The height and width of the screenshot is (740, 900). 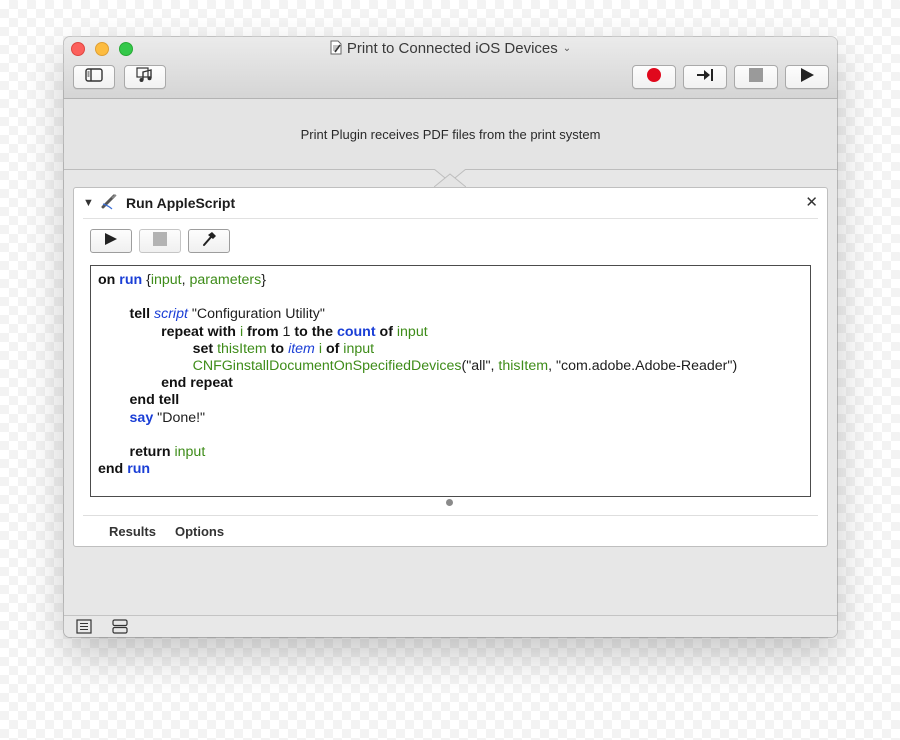 I want to click on code-token: end tell, so click(x=154, y=400).